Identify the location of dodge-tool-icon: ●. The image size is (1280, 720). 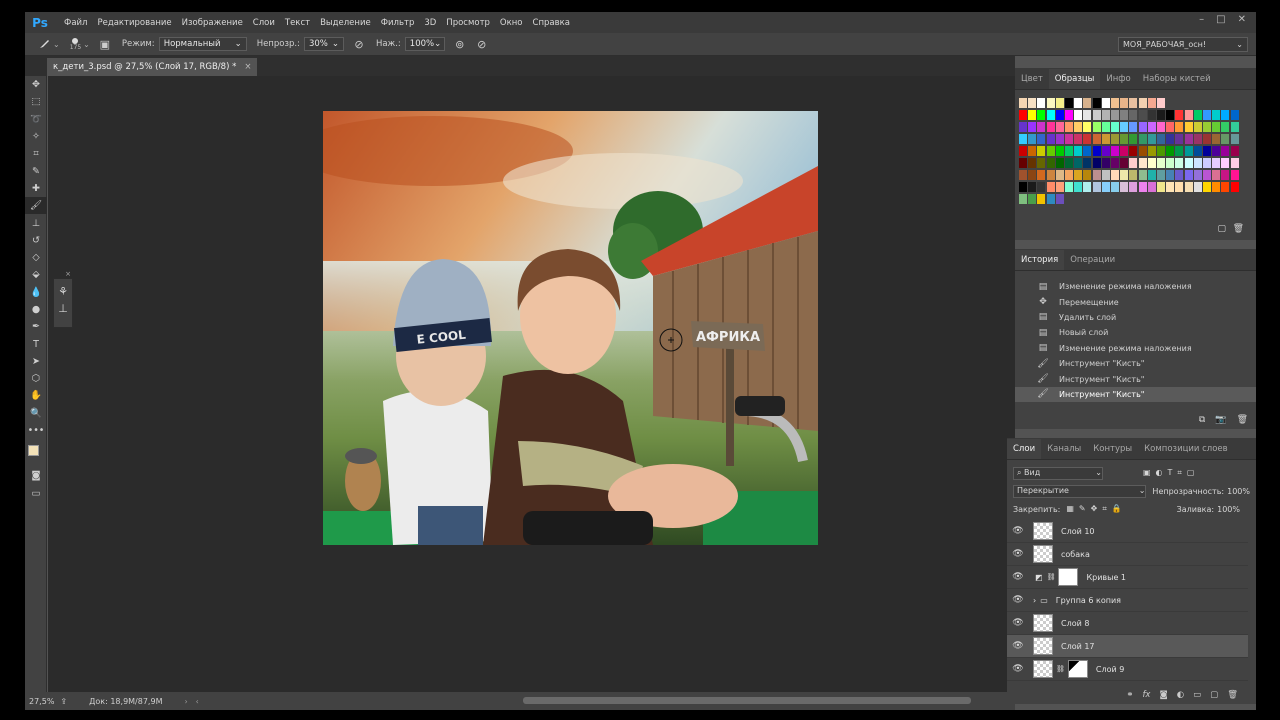
(36, 309).